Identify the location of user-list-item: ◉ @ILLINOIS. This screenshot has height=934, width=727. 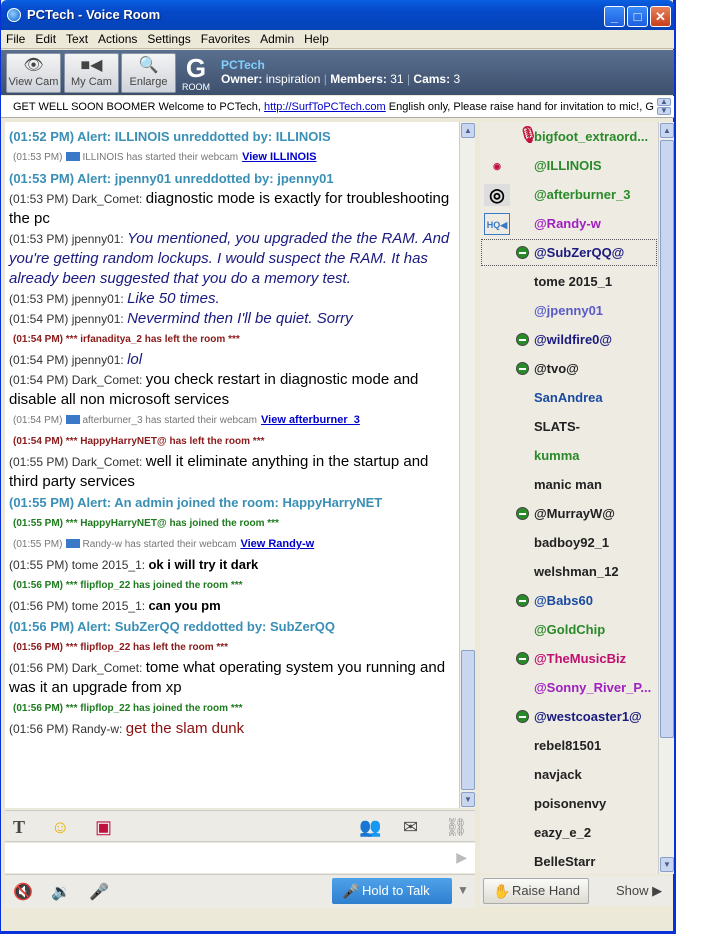
(569, 165).